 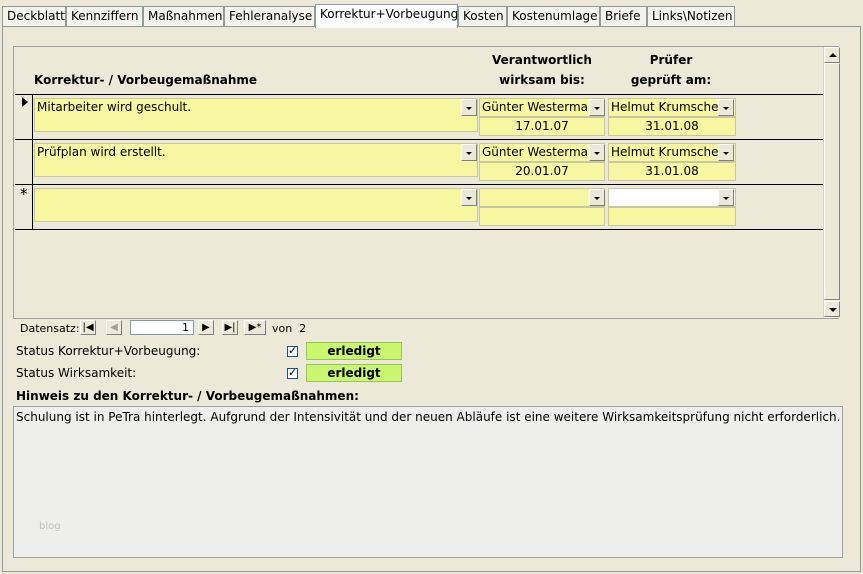 What do you see at coordinates (623, 16) in the screenshot?
I see `tab-briefe: Briefe` at bounding box center [623, 16].